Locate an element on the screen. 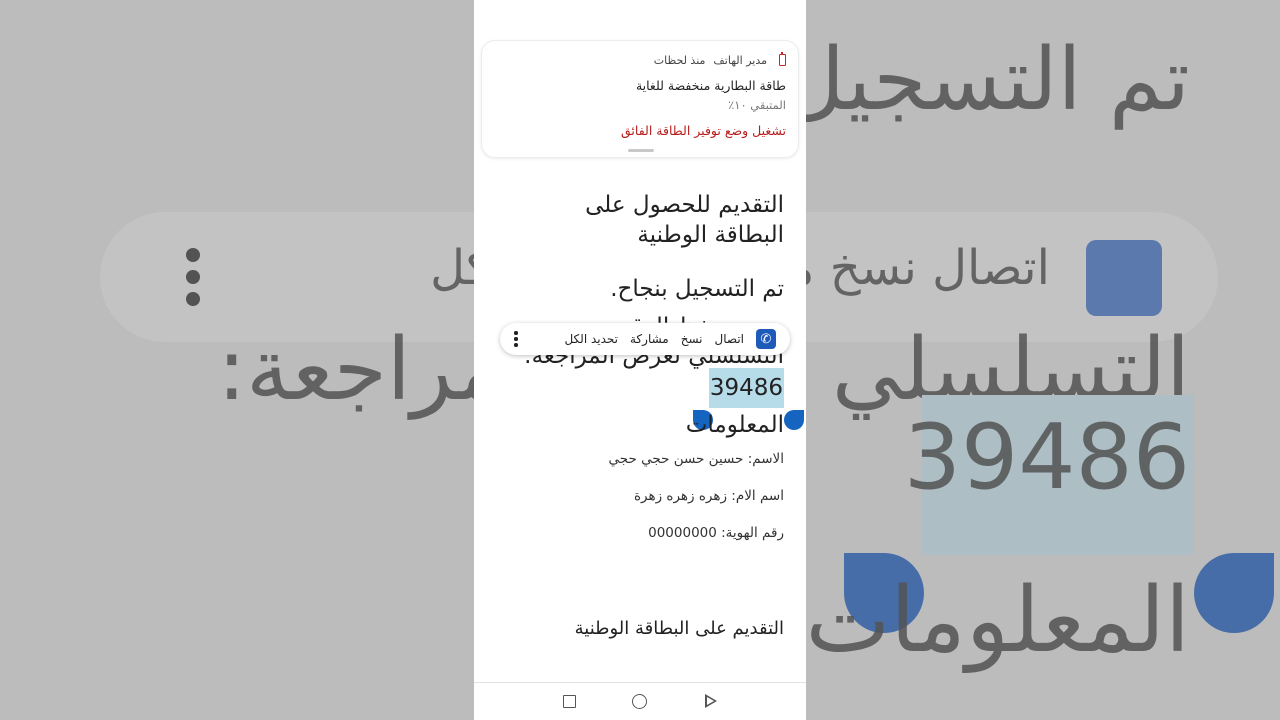  page-title: التقديم للحصول على البطاقة الوطنية is located at coordinates (684, 220).